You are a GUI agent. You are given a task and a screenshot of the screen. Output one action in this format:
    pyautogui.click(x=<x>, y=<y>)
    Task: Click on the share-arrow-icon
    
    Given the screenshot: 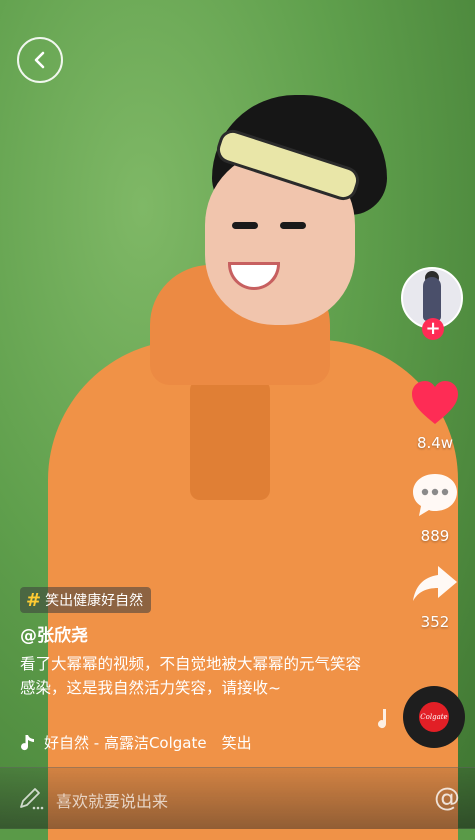 What is the action you would take?
    pyautogui.click(x=435, y=583)
    